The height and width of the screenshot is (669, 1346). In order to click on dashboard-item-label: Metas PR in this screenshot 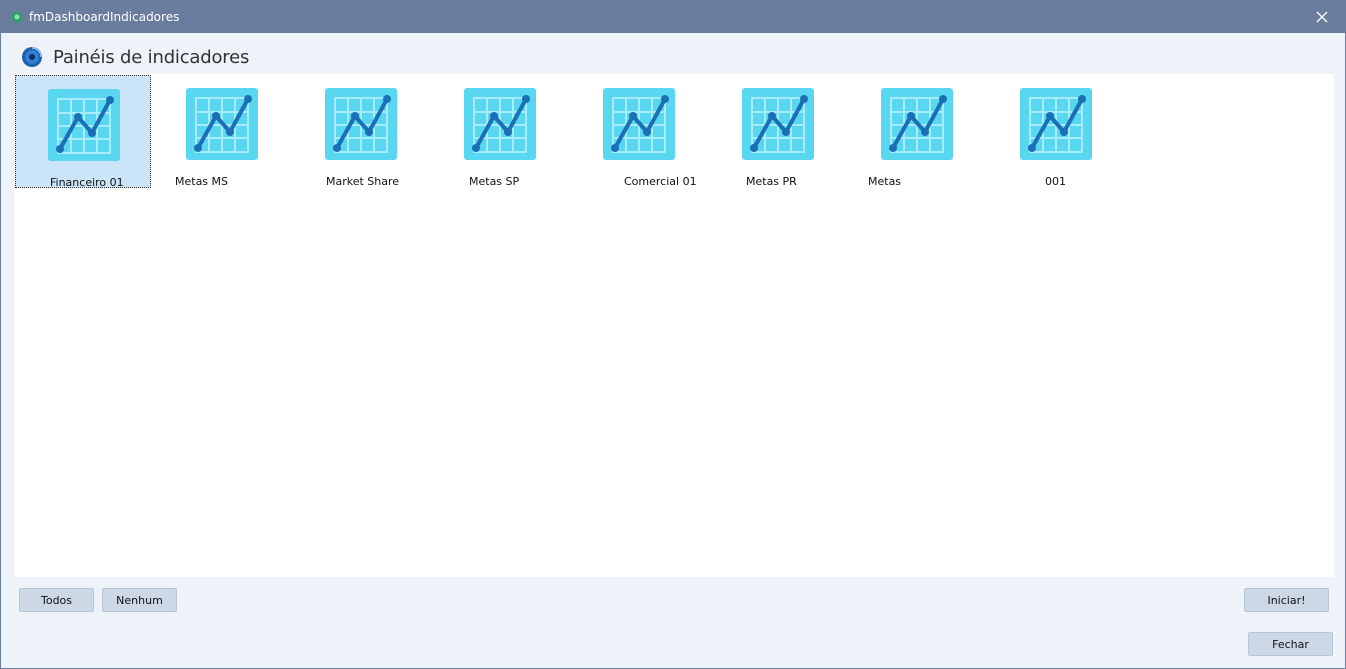, I will do `click(771, 181)`.